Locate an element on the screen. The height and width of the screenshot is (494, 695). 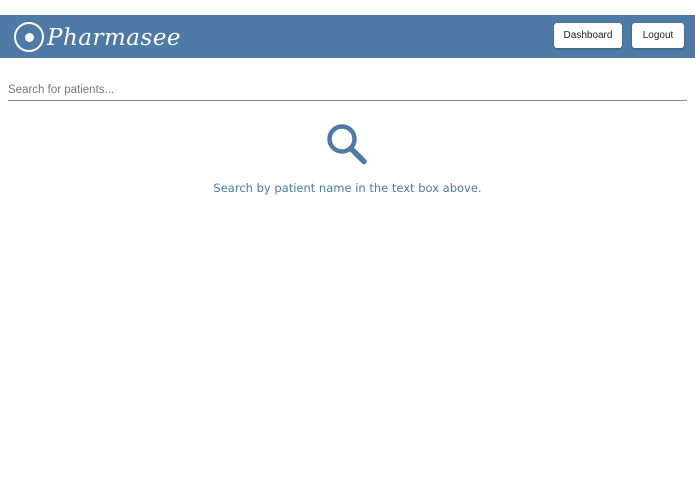
navbar: Pharmasee Dashboard Logout is located at coordinates (347, 36).